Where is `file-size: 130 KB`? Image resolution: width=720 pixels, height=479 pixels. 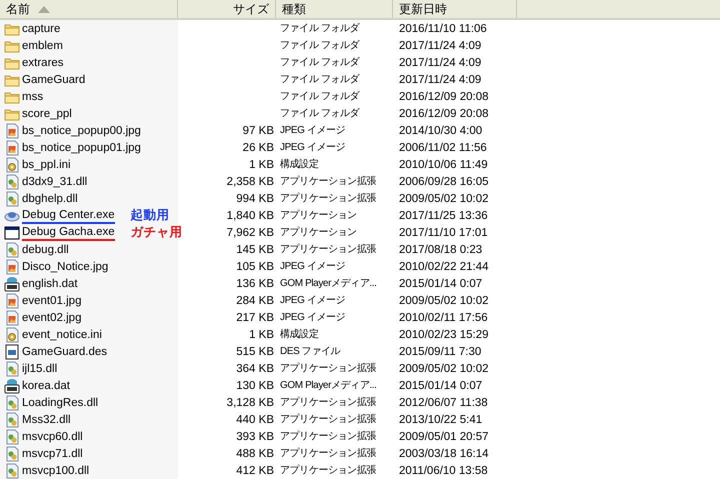 file-size: 130 KB is located at coordinates (255, 385).